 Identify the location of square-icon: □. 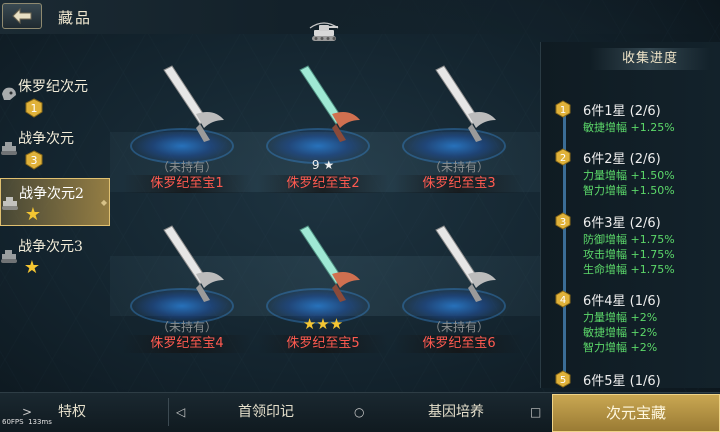
(535, 412).